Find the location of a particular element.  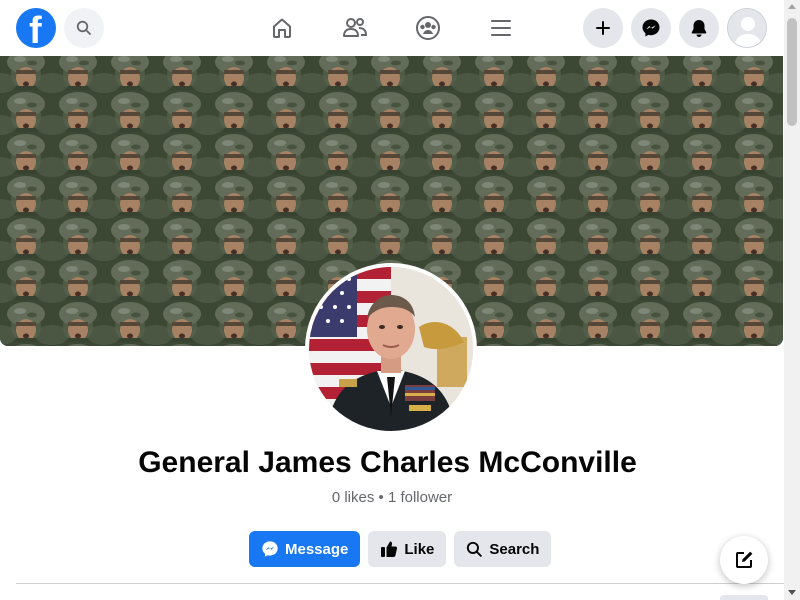

account-button is located at coordinates (747, 28).